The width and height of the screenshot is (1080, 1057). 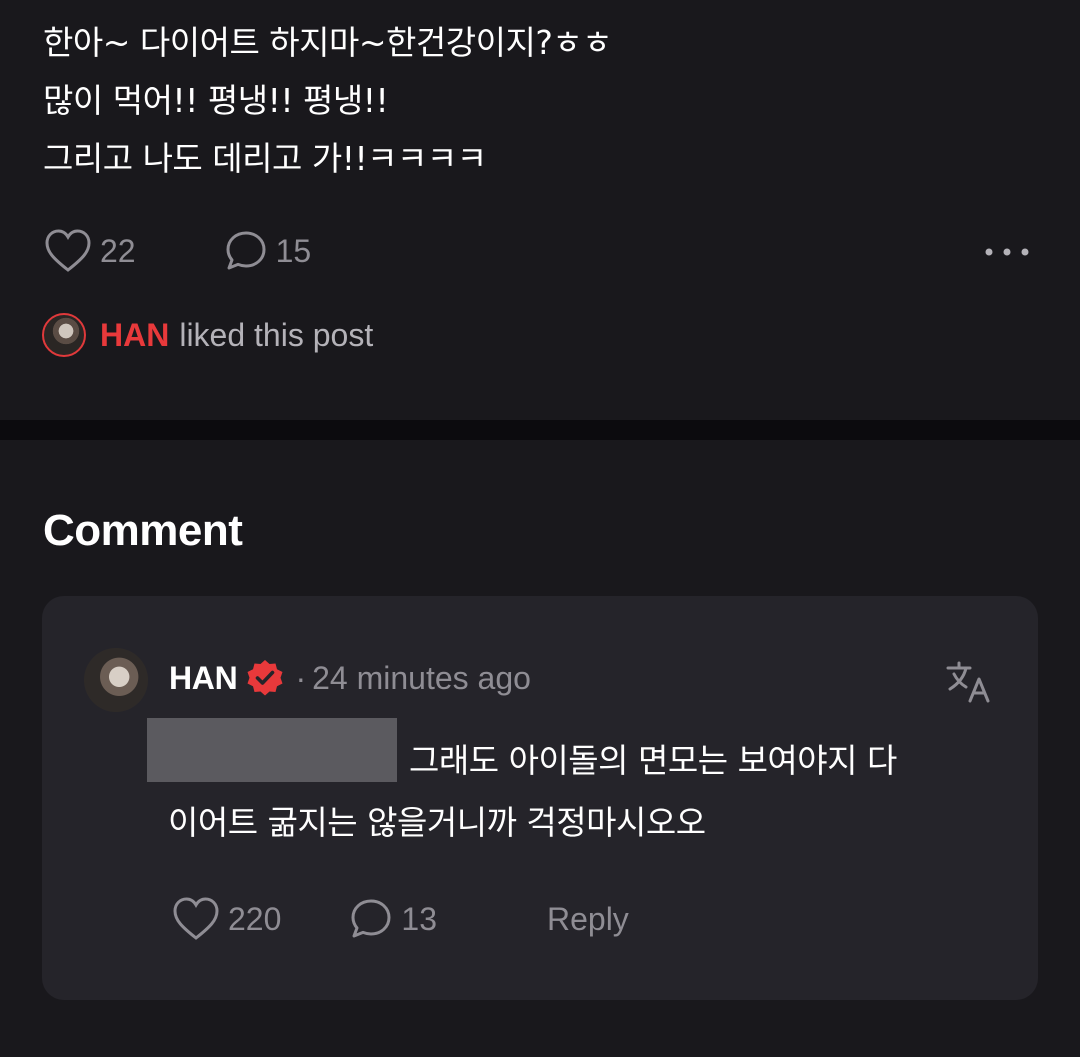 I want to click on comment-header: HAN · 24 minutes ago, so click(x=350, y=678).